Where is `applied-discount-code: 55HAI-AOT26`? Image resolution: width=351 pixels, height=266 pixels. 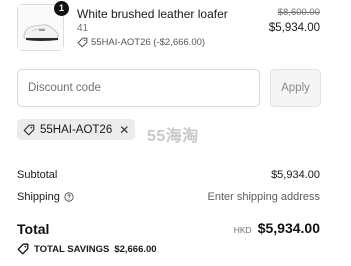 applied-discount-code: 55HAI-AOT26 is located at coordinates (76, 129).